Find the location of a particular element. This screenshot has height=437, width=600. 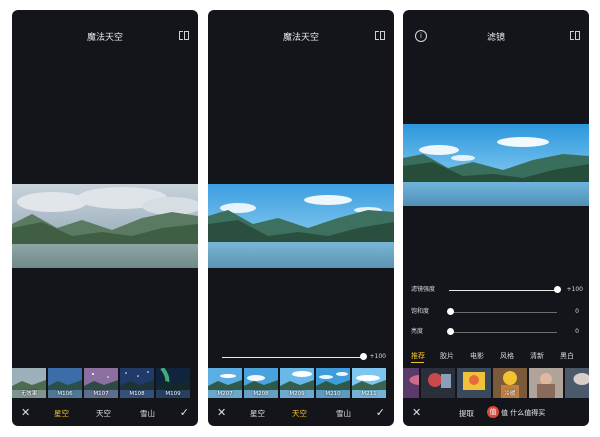

category-fresh: 清新 is located at coordinates (537, 356).